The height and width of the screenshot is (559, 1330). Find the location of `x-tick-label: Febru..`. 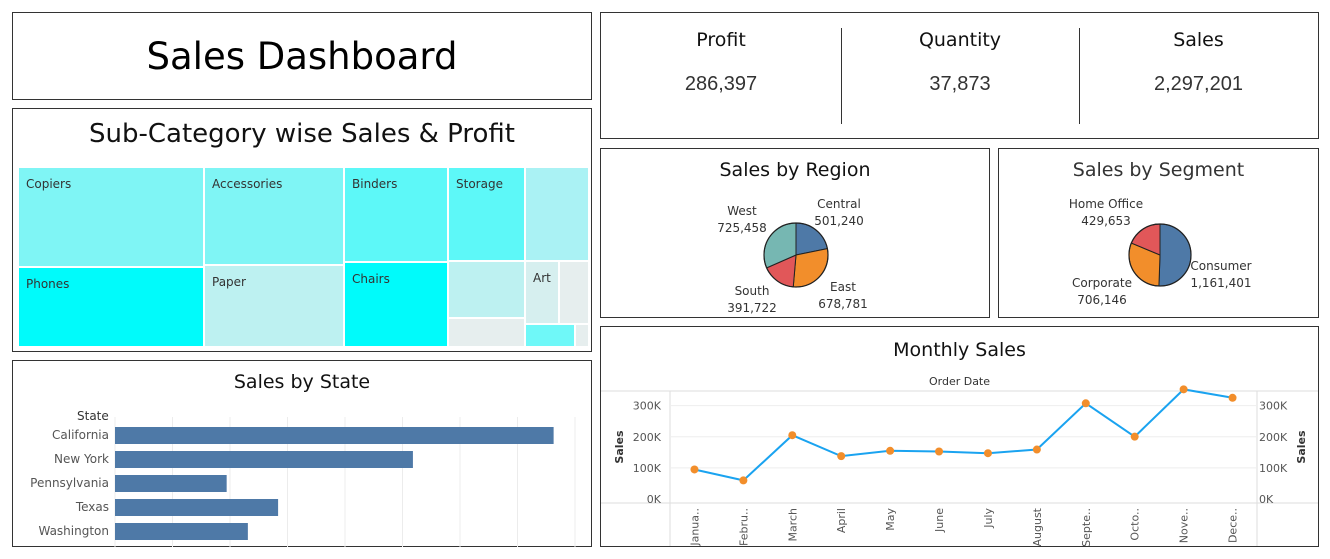

x-tick-label: Febru.. is located at coordinates (743, 527).